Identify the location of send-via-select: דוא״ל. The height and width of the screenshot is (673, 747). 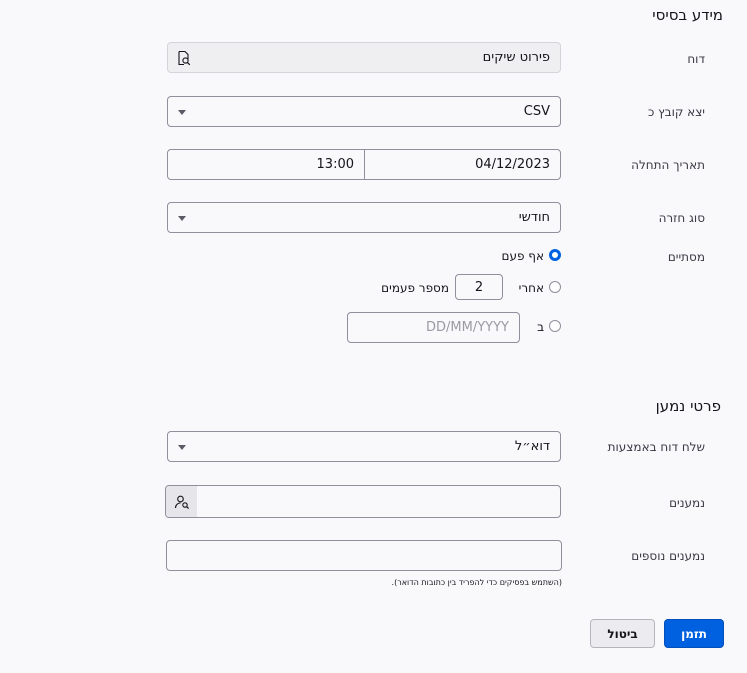
(364, 446).